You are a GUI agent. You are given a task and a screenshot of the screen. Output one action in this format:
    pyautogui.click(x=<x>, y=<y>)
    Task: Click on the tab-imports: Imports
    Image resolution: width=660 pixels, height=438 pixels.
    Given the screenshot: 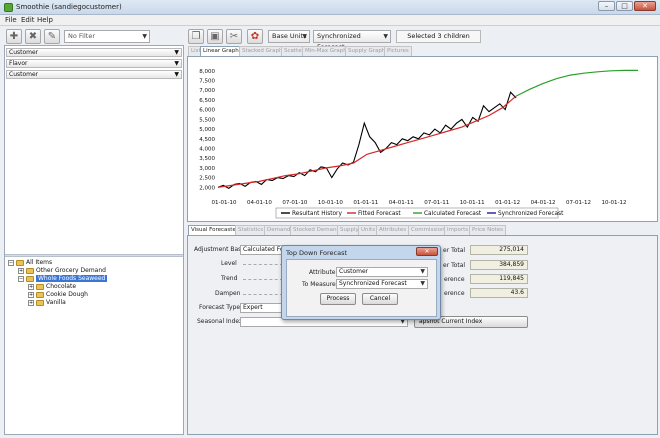 What is the action you would take?
    pyautogui.click(x=458, y=230)
    